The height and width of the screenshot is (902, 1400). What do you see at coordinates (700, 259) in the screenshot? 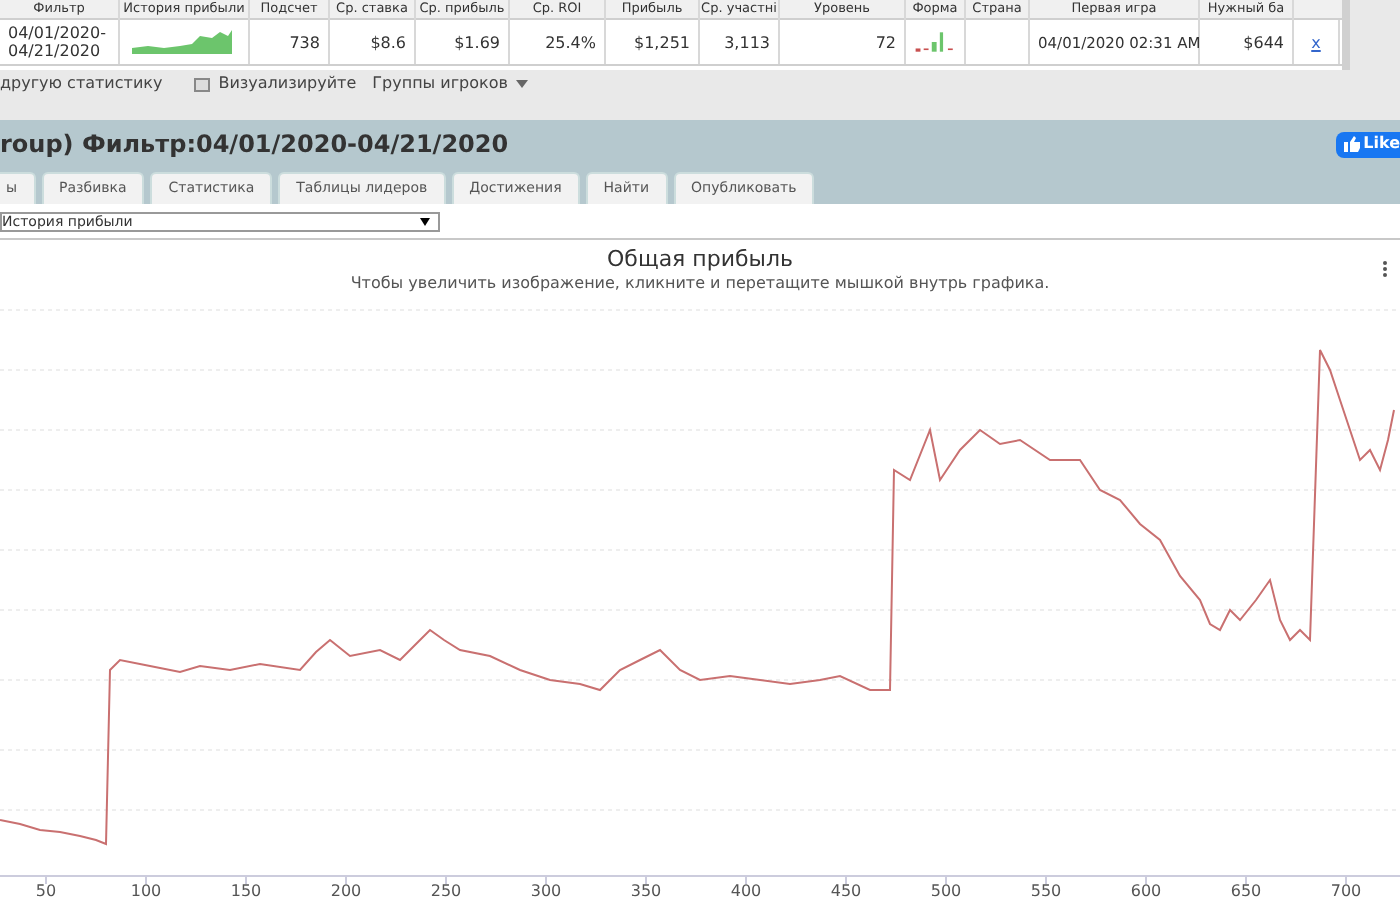
I see `chart-title: Общая прибыль` at bounding box center [700, 259].